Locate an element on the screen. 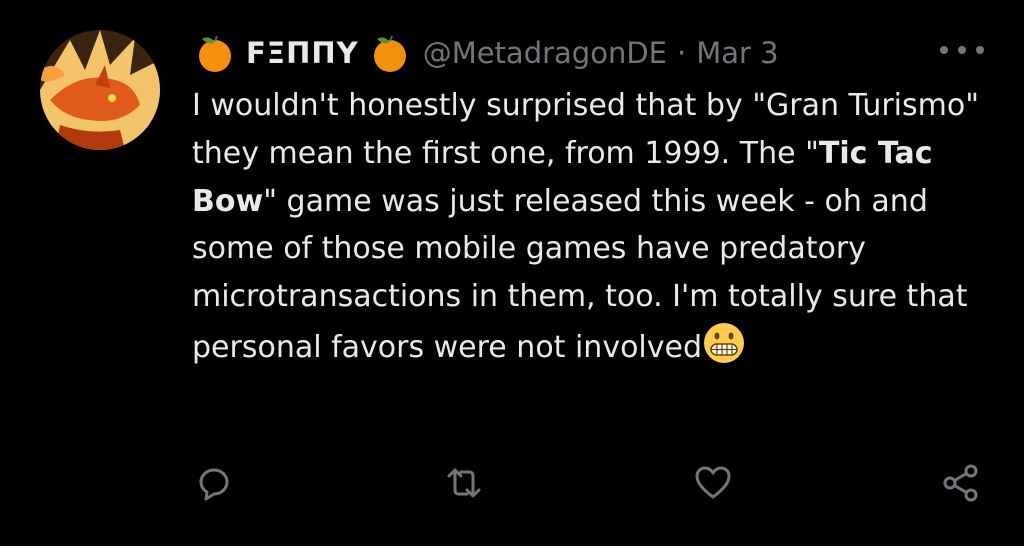 The image size is (1024, 546). grimacing-face-icon is located at coordinates (724, 343).